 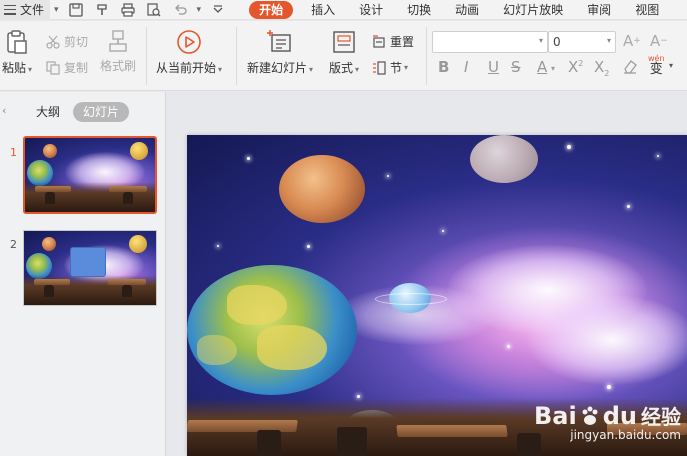 What do you see at coordinates (48, 112) in the screenshot?
I see `tab-outline: 大纲` at bounding box center [48, 112].